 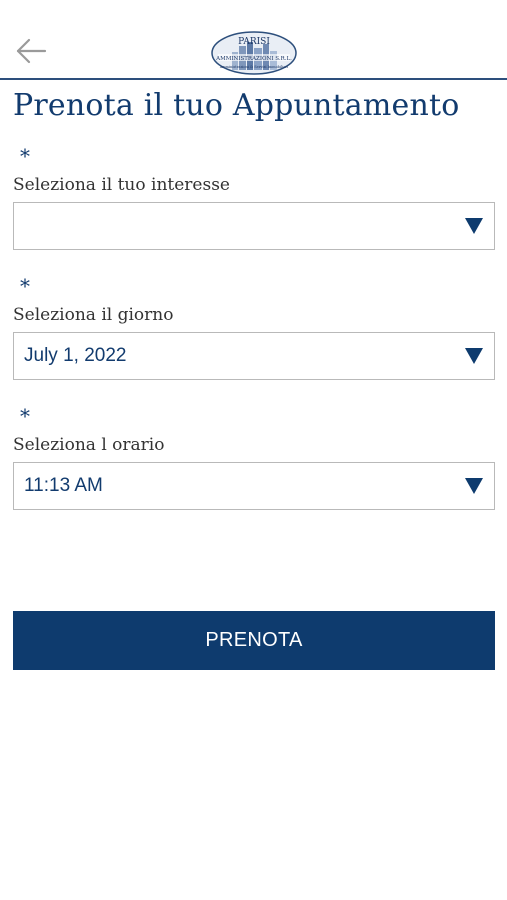 What do you see at coordinates (254, 196) in the screenshot?
I see `interest-field: * Seleziona il tuo interesse` at bounding box center [254, 196].